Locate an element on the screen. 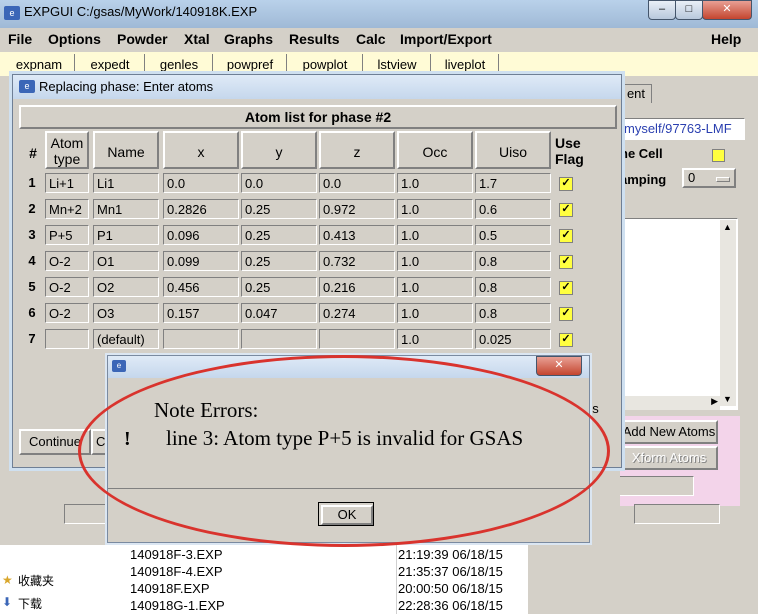  toolbar-lstview: lstview is located at coordinates (397, 64).